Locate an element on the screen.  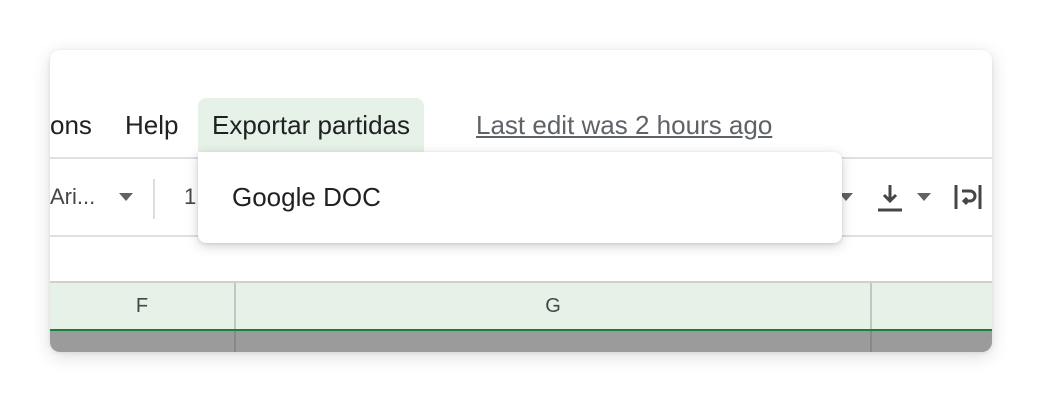
toolbar-divider is located at coordinates (154, 199).